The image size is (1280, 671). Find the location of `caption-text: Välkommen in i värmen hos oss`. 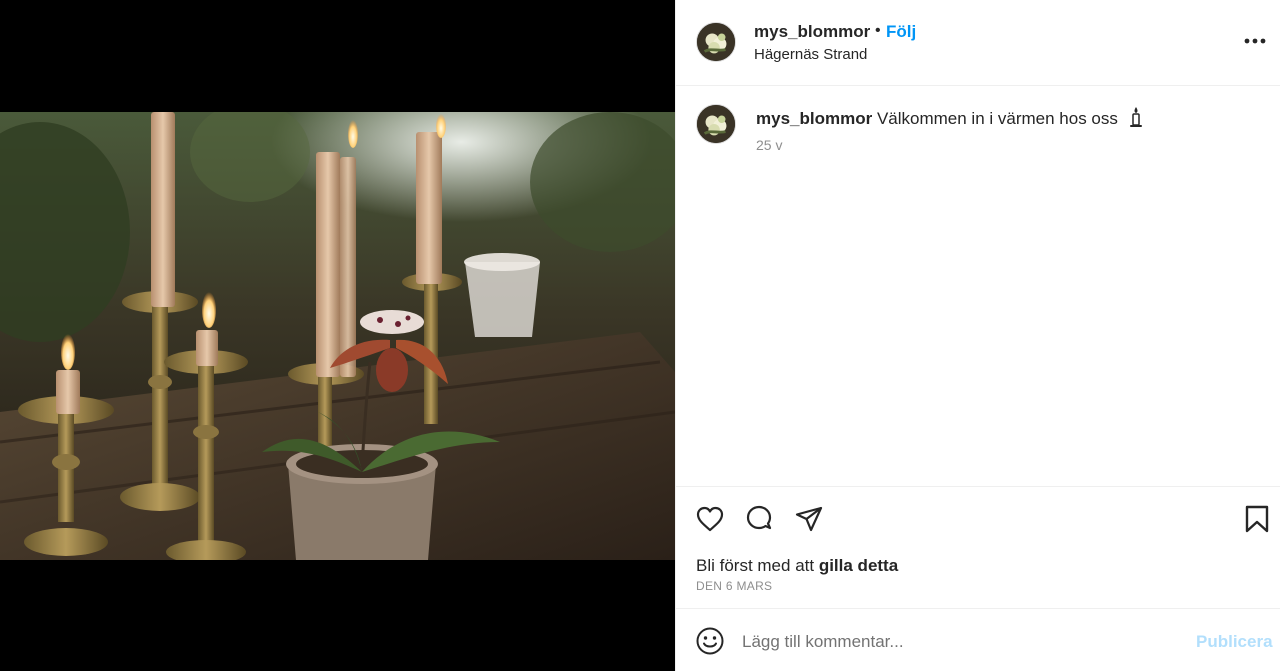

caption-text: Välkommen in i värmen hos oss is located at coordinates (997, 118).